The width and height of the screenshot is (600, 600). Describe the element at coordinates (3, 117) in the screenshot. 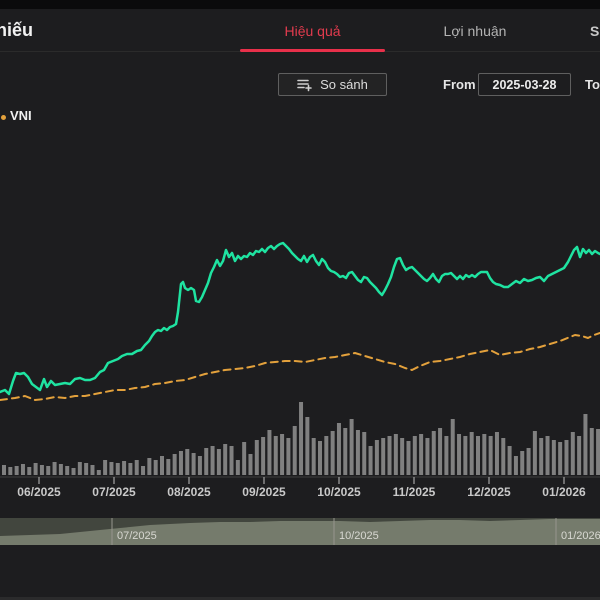

I see `vni-legend-marker` at that location.